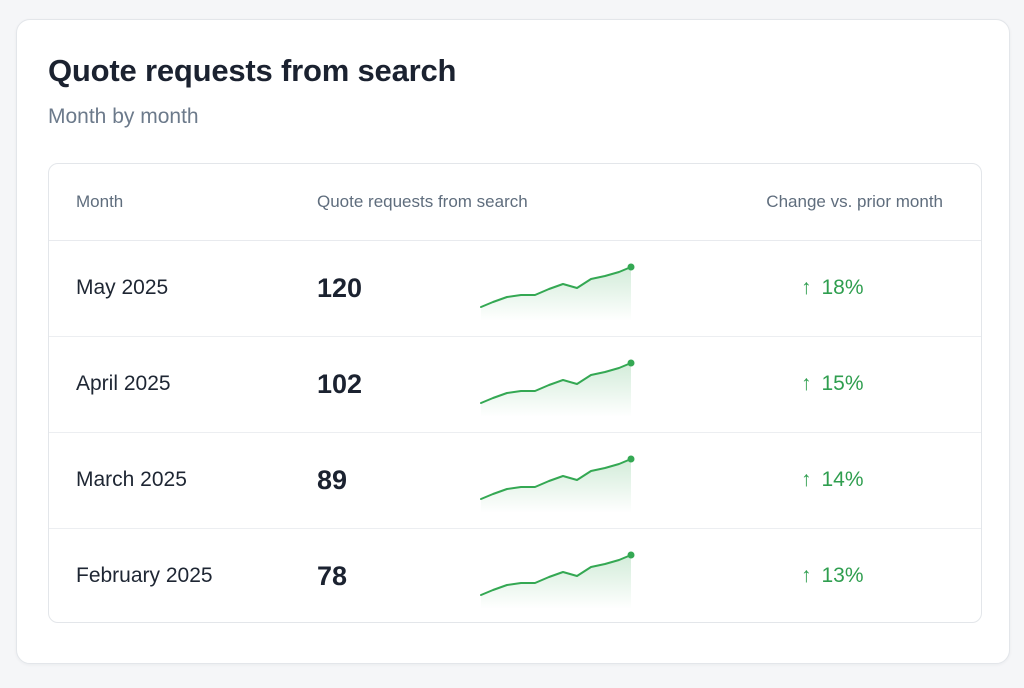 This screenshot has height=688, width=1024. I want to click on row-quote-count: 120, so click(340, 288).